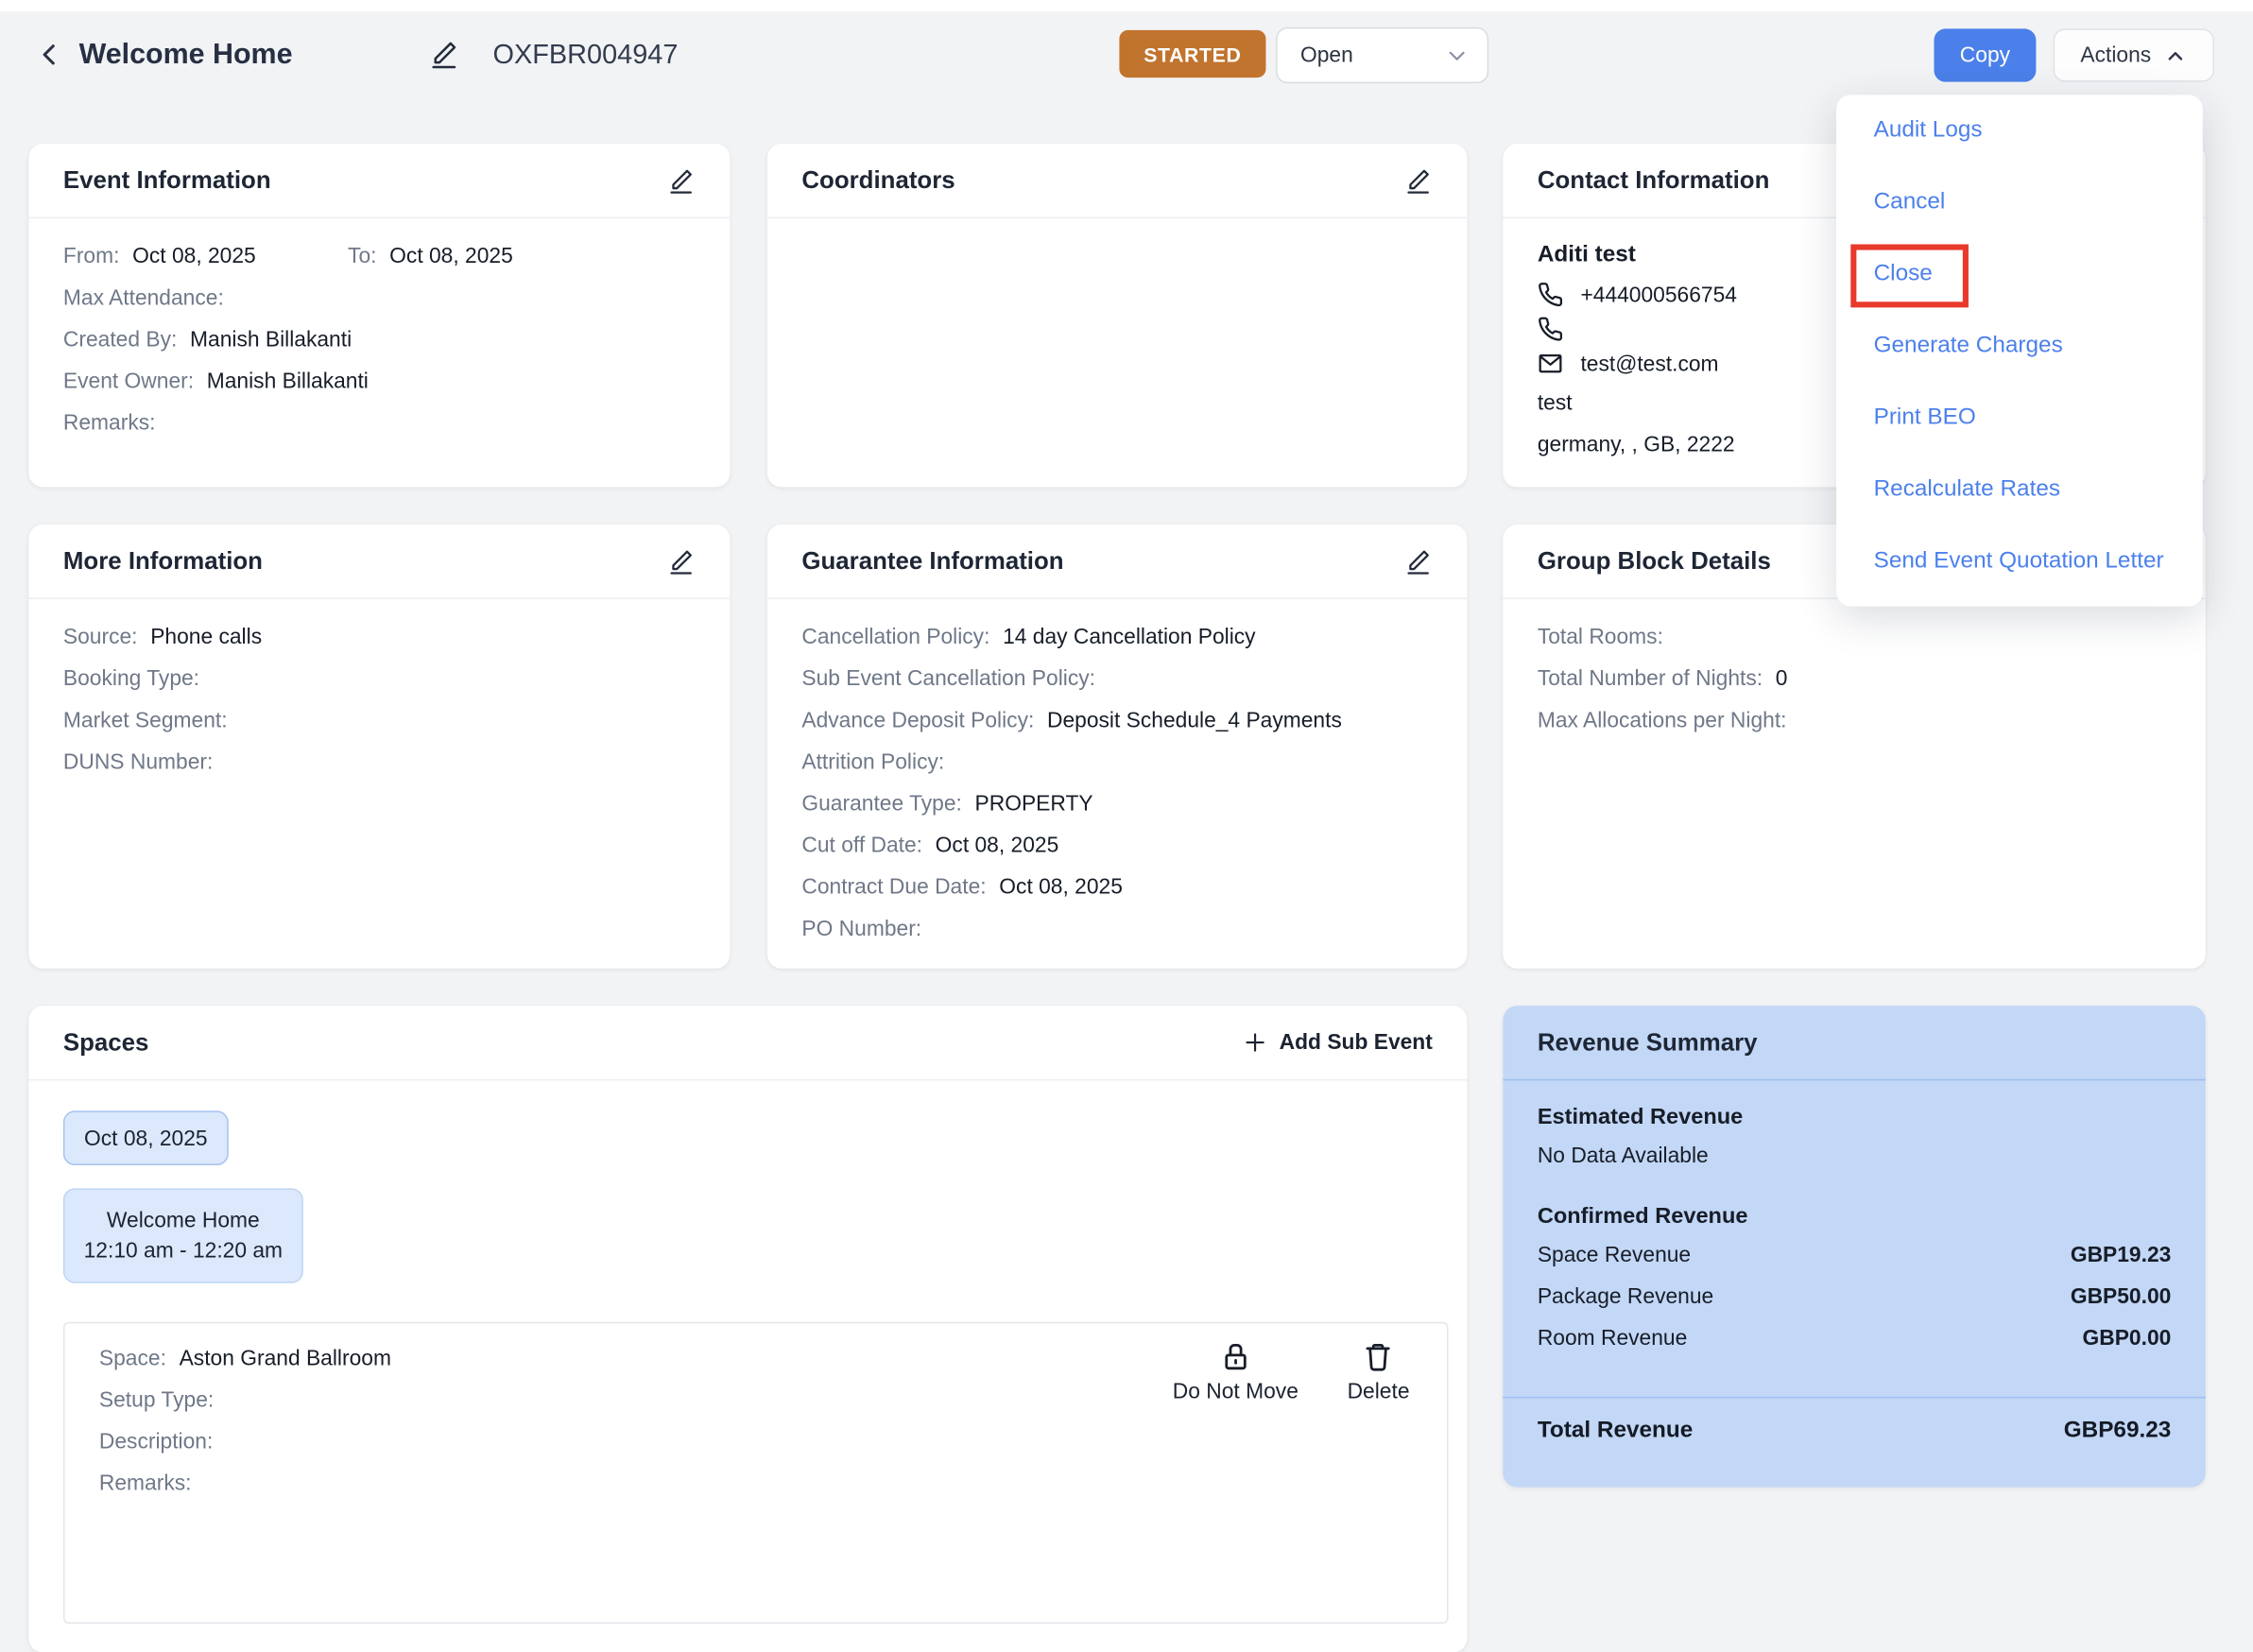 The height and width of the screenshot is (1652, 2253). What do you see at coordinates (1235, 1391) in the screenshot?
I see `do-not-move-label: Do Not Move` at bounding box center [1235, 1391].